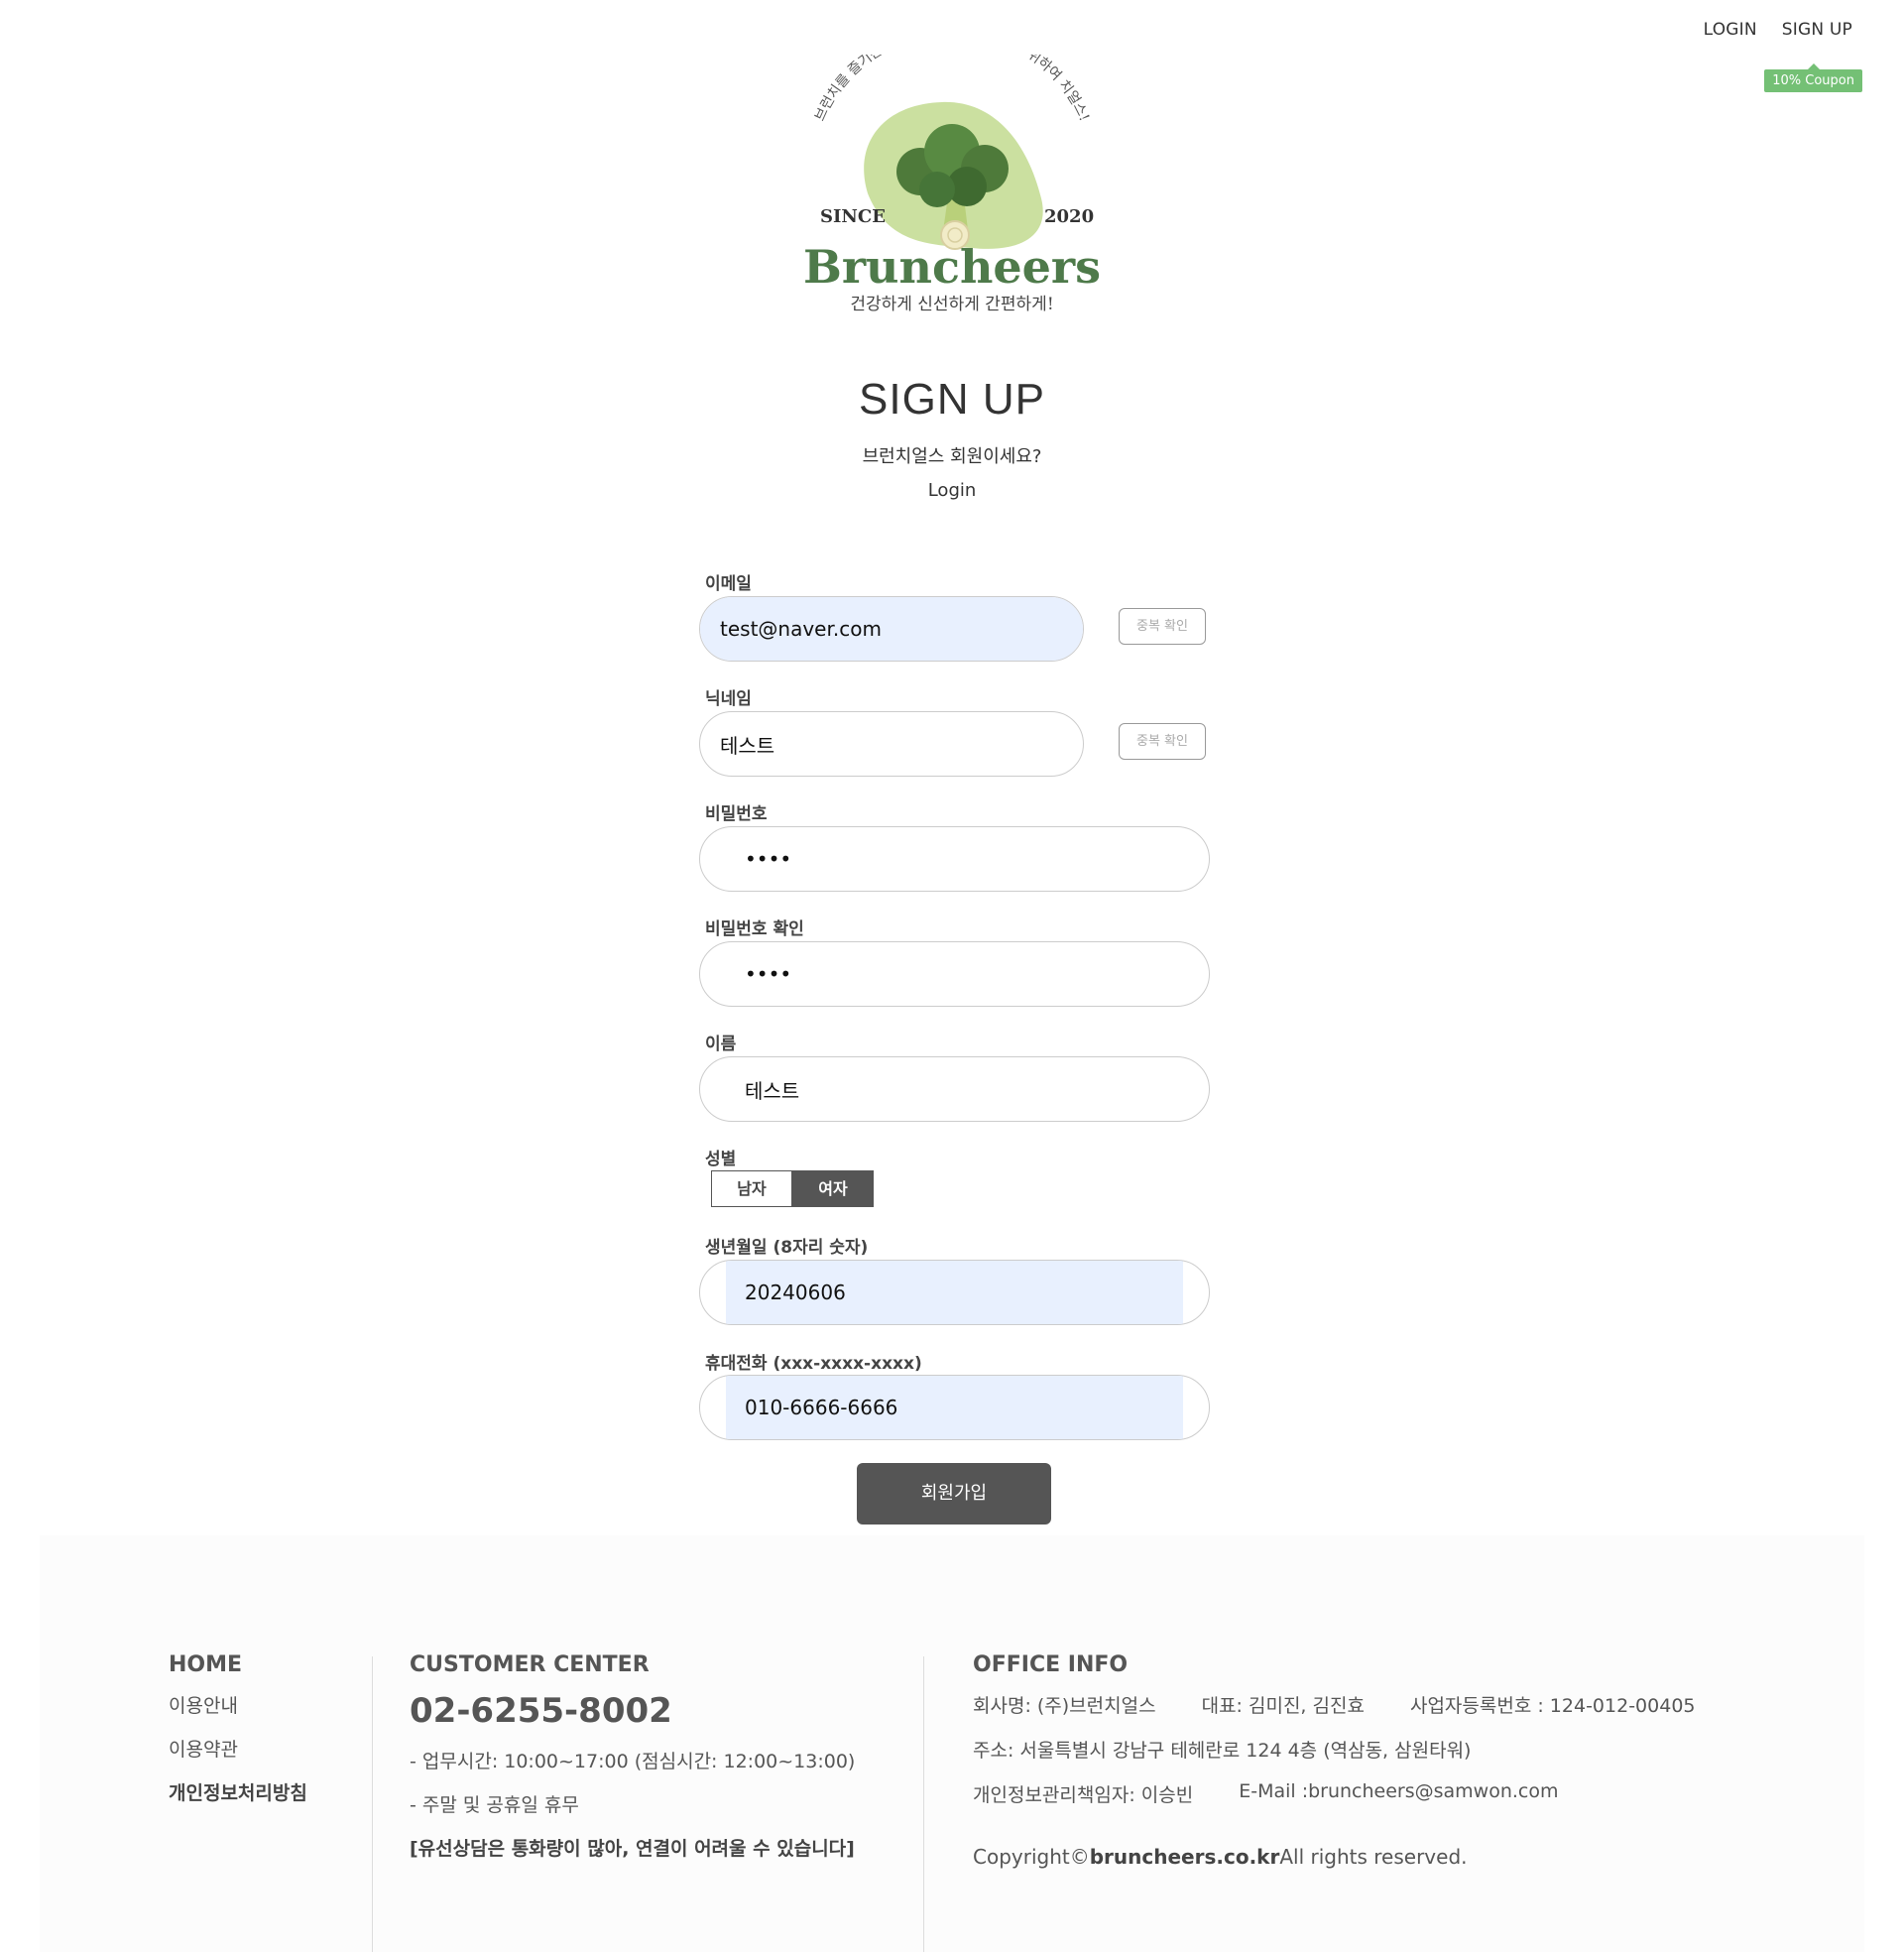  Describe the element at coordinates (787, 1248) in the screenshot. I see `birth-label: 생년월일 (8자리 숫자)` at that location.